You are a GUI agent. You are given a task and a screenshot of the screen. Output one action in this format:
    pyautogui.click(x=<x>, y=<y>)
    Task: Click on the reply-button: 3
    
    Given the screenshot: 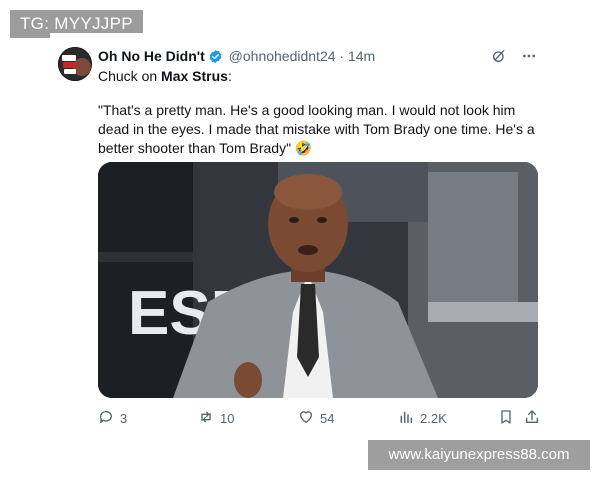 What is the action you would take?
    pyautogui.click(x=112, y=418)
    